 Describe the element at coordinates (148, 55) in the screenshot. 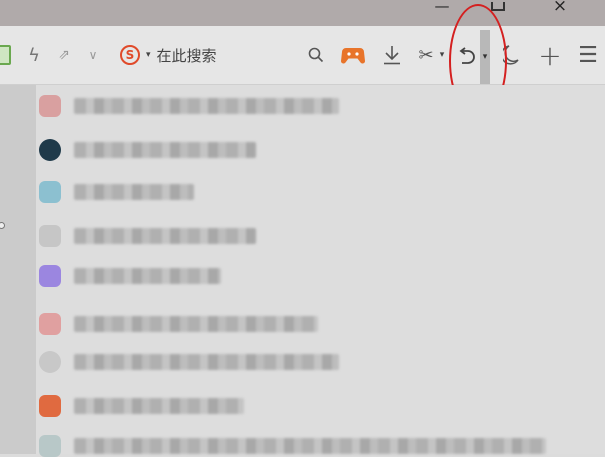

I see `search-engine-caret: ▾` at that location.